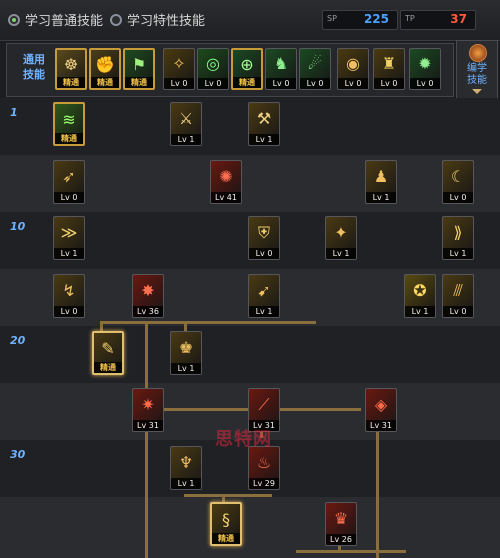 Image resolution: width=500 pixels, height=558 pixels. I want to click on learn-special-skill-radio: 学习特性技能, so click(157, 19).